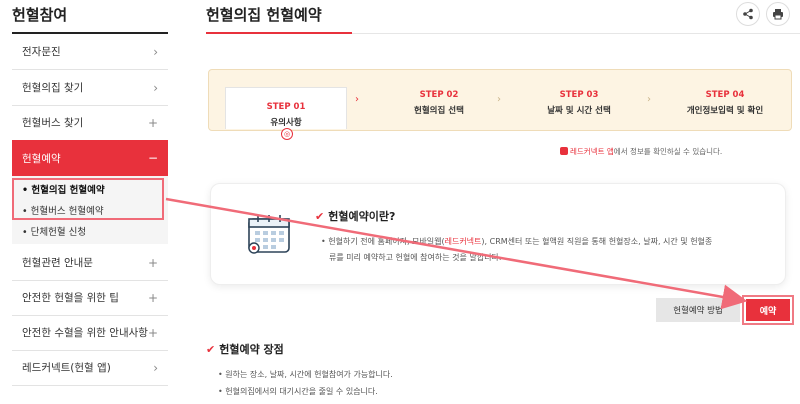  What do you see at coordinates (90, 88) in the screenshot?
I see `sidebar-item-find-center: 헌혈의집 찾기 ›` at bounding box center [90, 88].